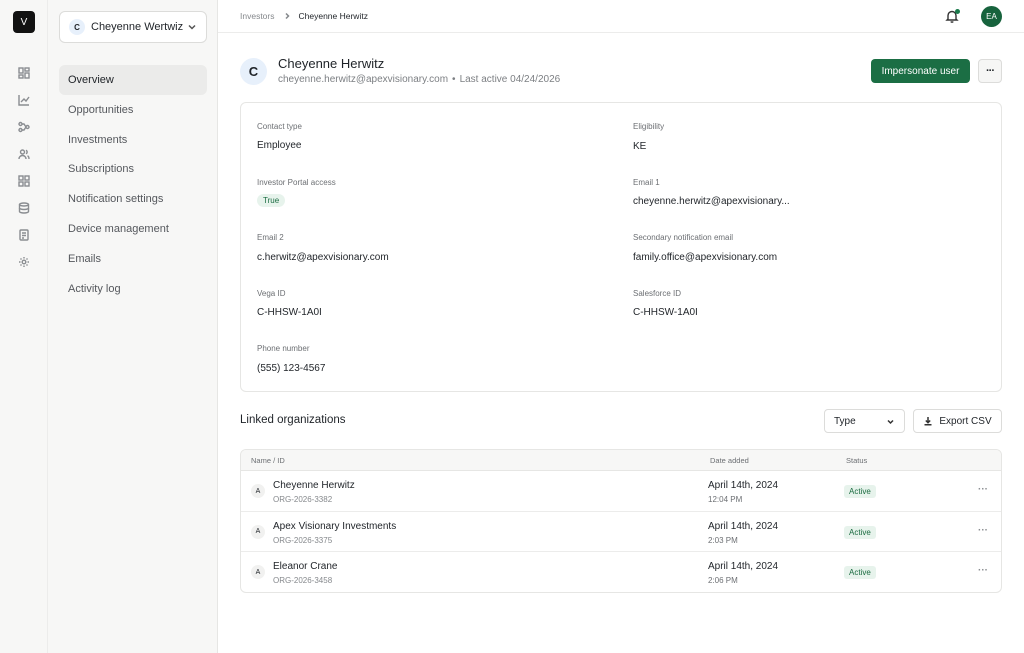 The height and width of the screenshot is (653, 1024). I want to click on breadcrumb-parent: Investors, so click(257, 16).